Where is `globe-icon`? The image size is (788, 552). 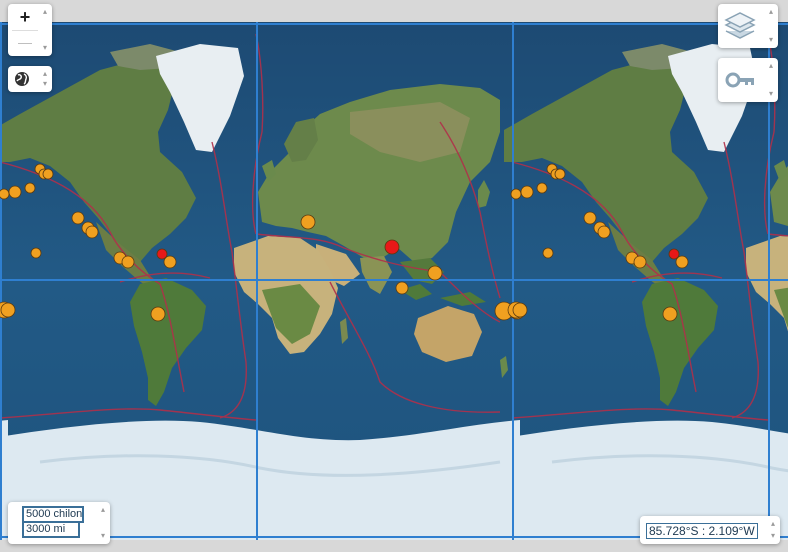
globe-icon is located at coordinates (22, 79).